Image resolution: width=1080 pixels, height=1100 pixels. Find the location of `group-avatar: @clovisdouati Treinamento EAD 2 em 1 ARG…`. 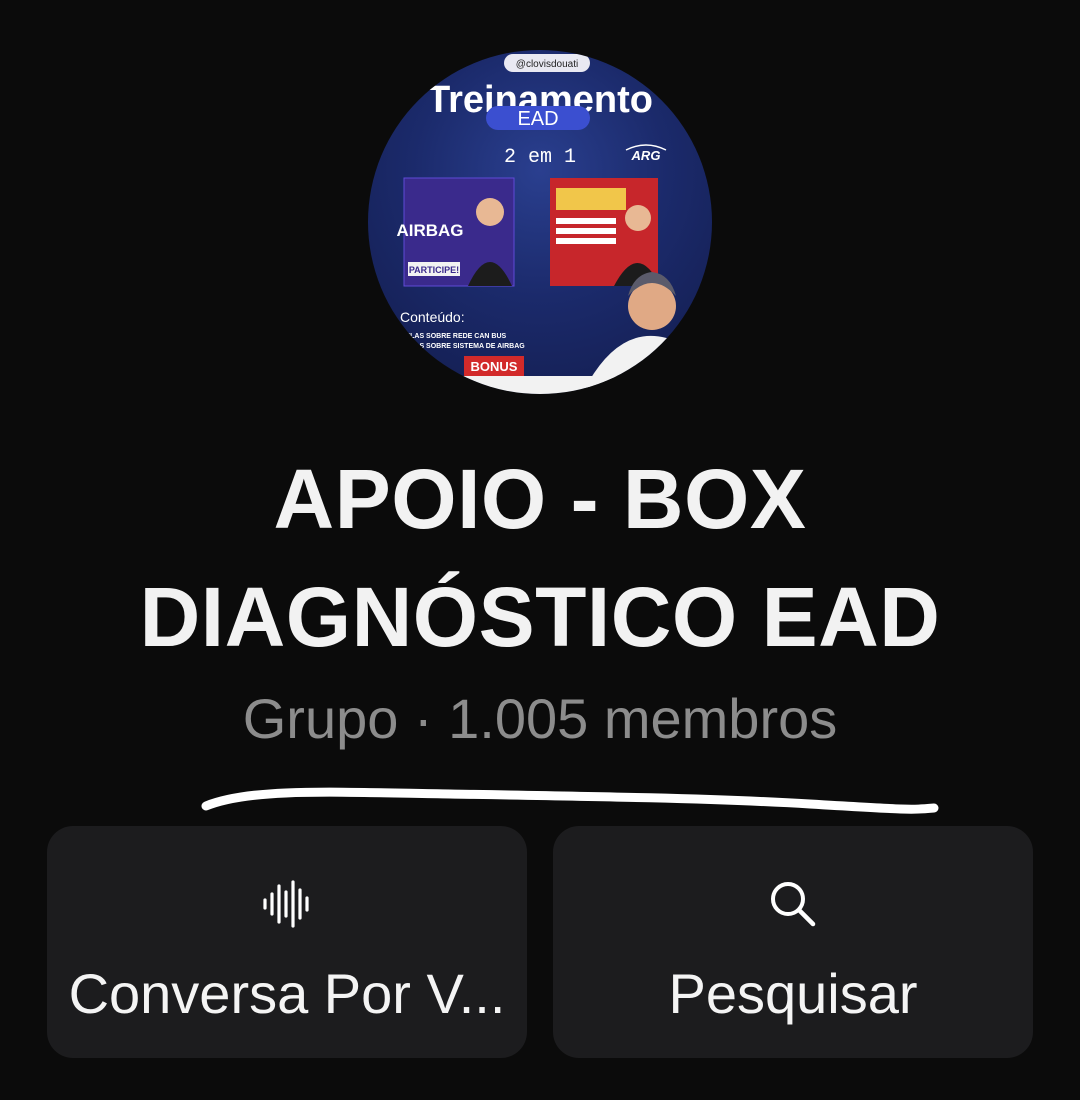

group-avatar: @clovisdouati Treinamento EAD 2 em 1 ARG… is located at coordinates (540, 222).